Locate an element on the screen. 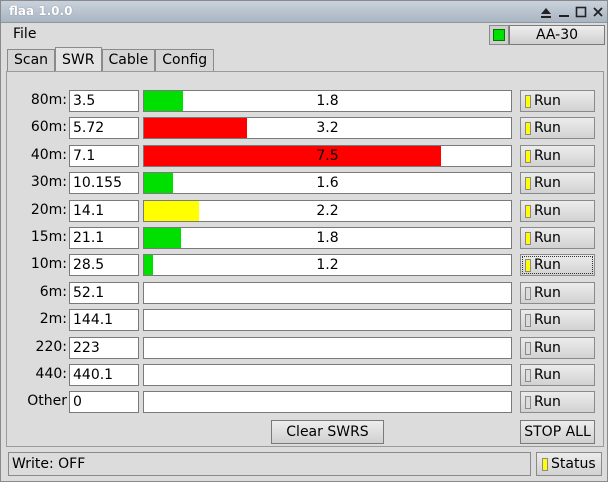 The height and width of the screenshot is (482, 608). freq-input-10m: 28.5 is located at coordinates (104, 265).